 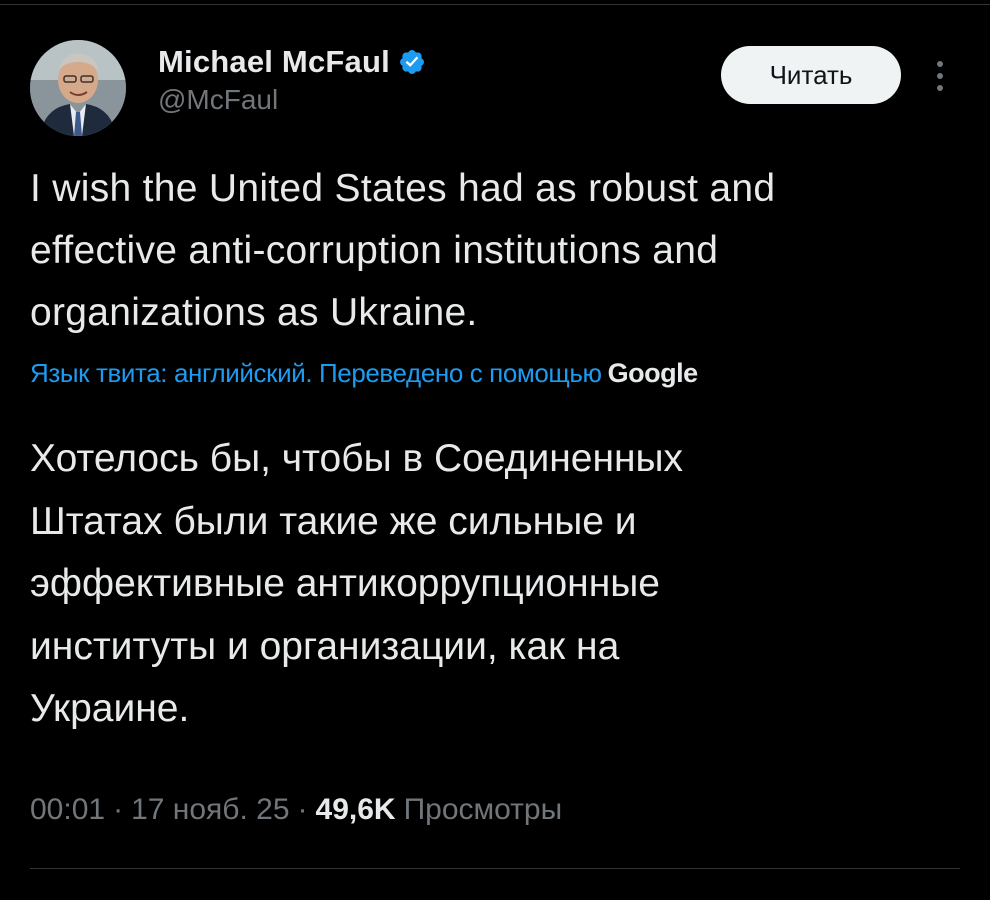 What do you see at coordinates (653, 373) in the screenshot?
I see `google-logo: Google` at bounding box center [653, 373].